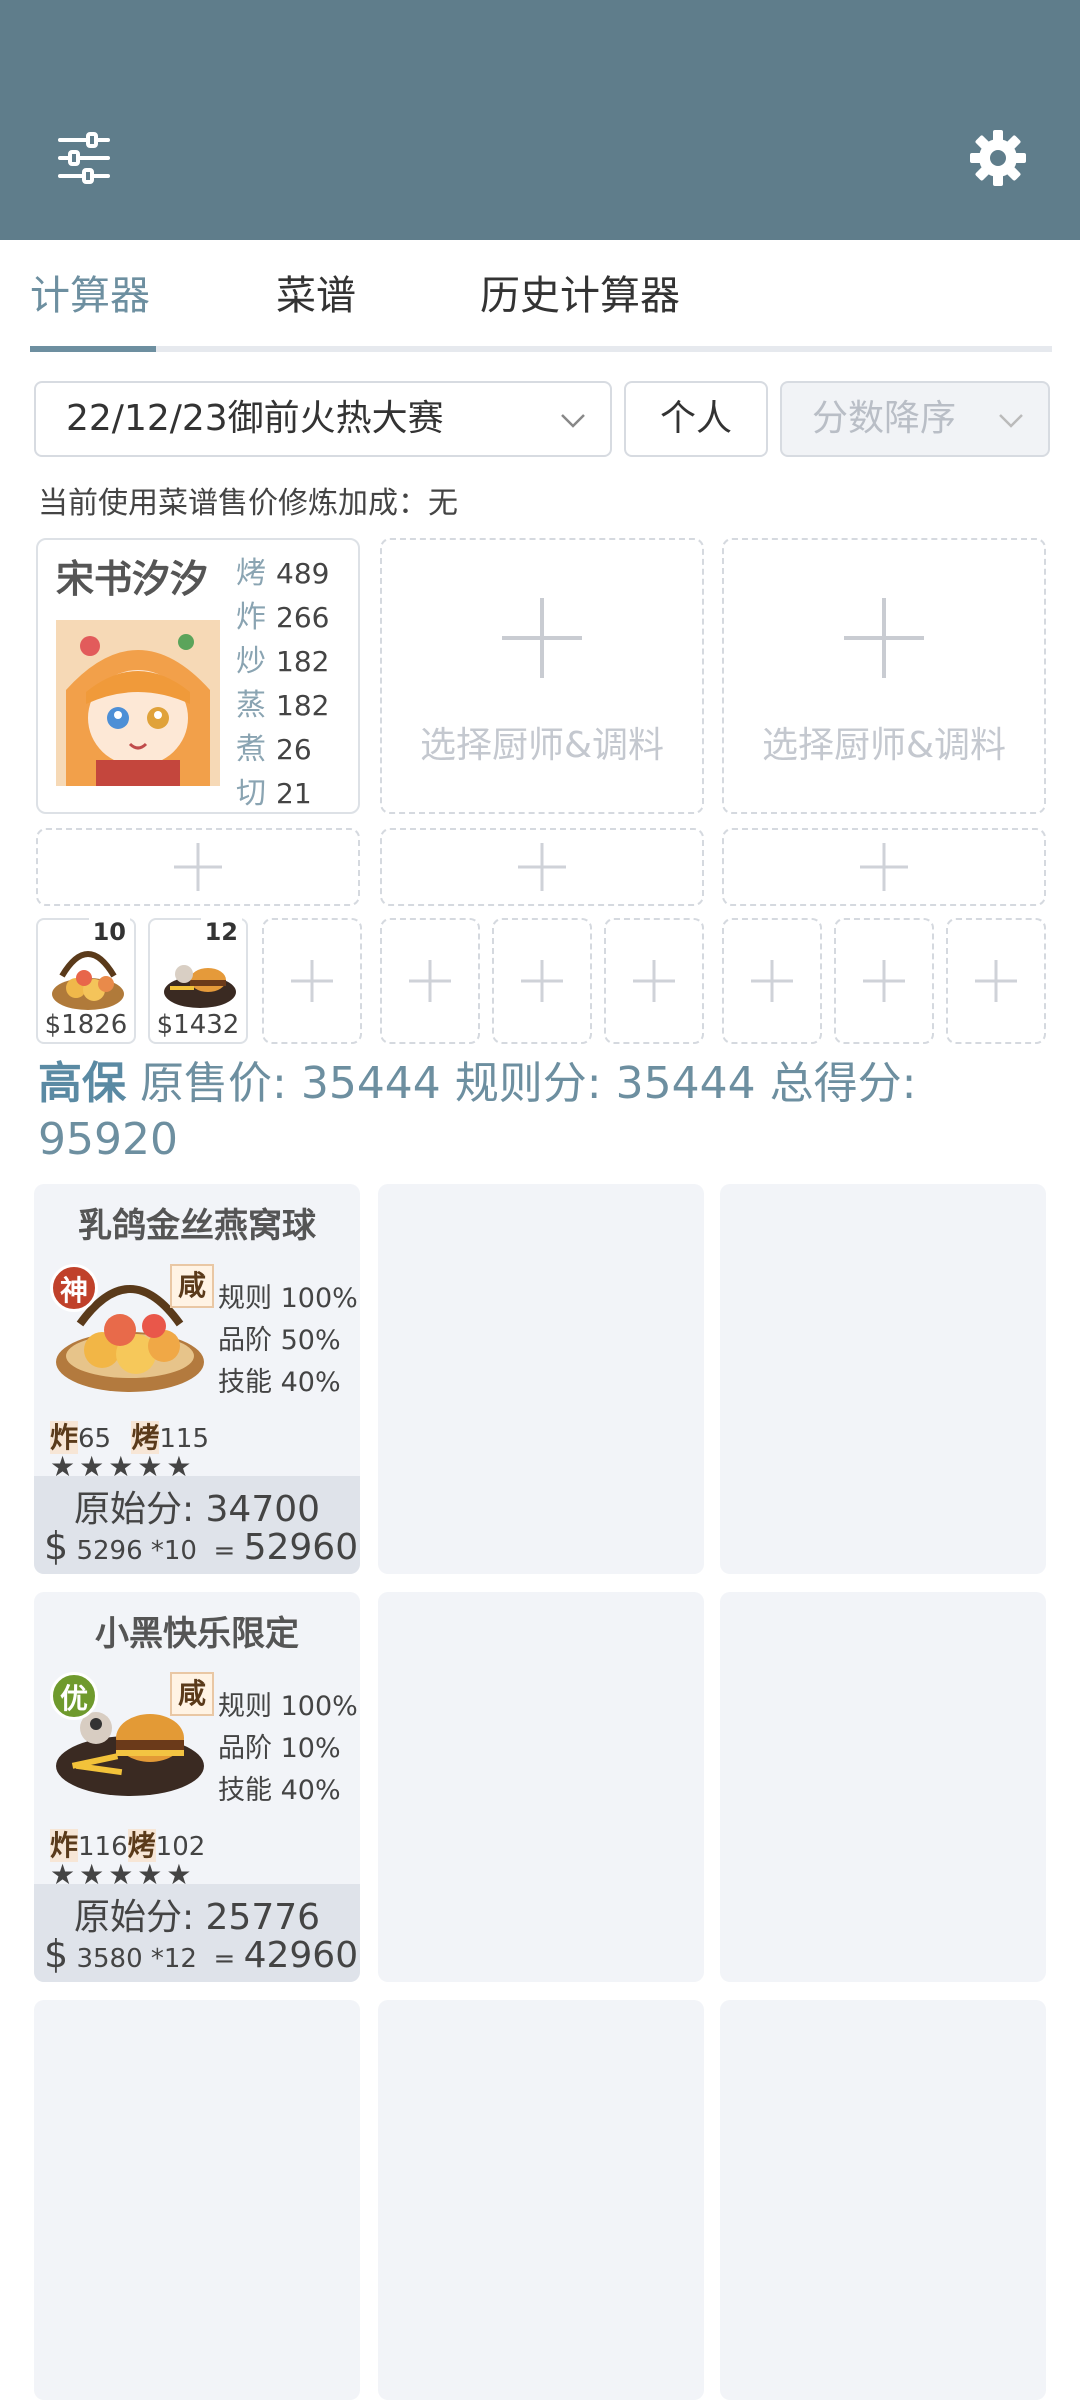 This screenshot has width=1080, height=2400. Describe the element at coordinates (279, 1340) in the screenshot. I see `grade-percent: 品阶 50%` at that location.